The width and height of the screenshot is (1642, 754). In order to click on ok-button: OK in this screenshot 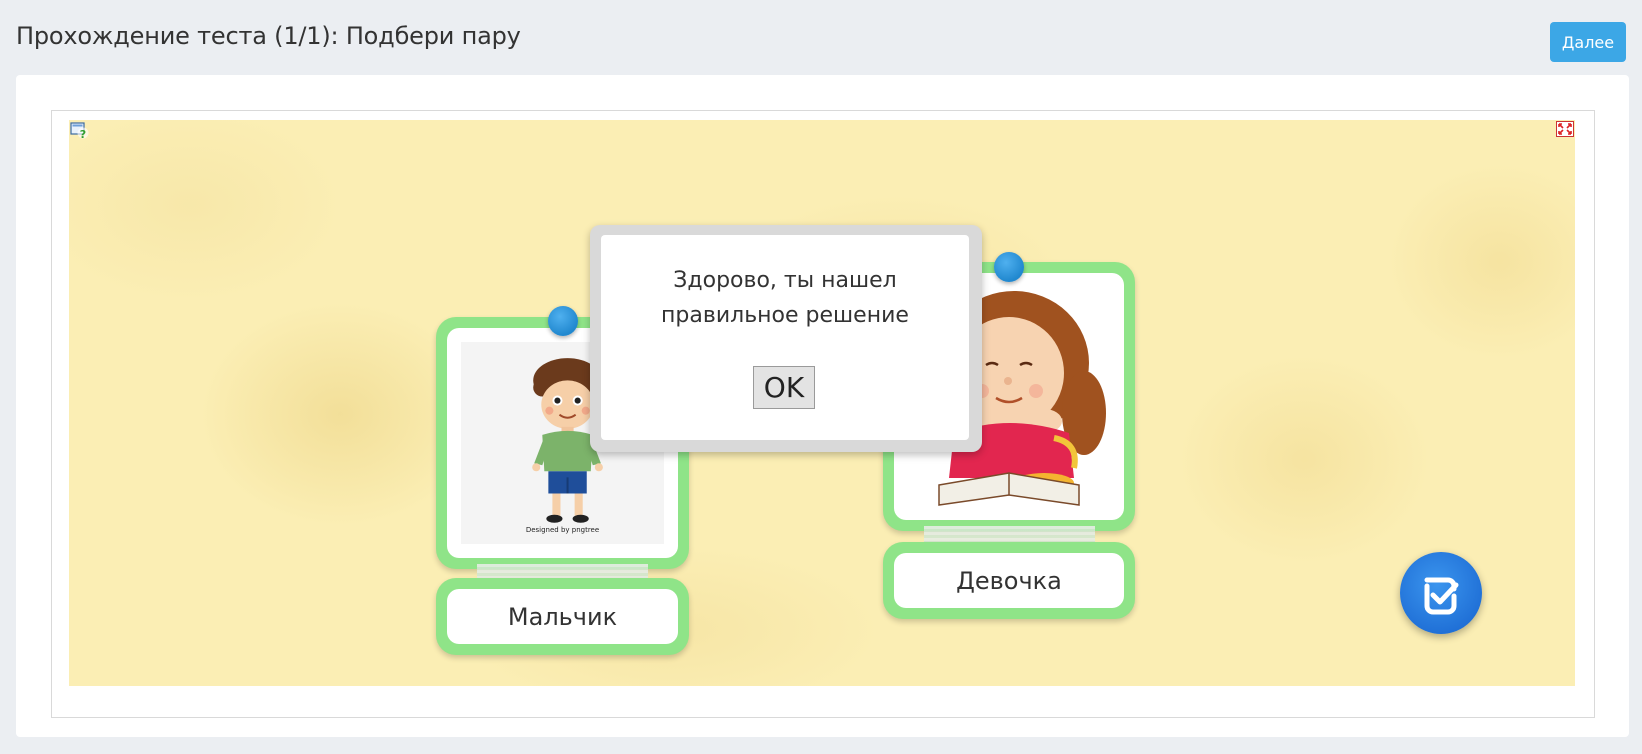, I will do `click(784, 387)`.